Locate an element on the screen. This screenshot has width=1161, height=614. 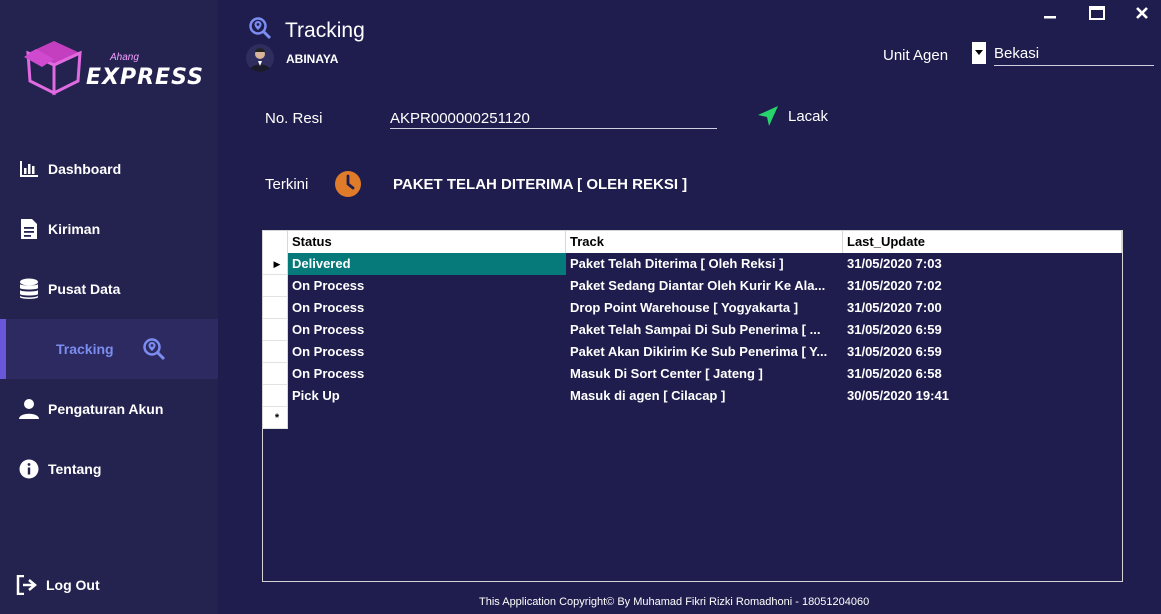
status-cell: Pick Up is located at coordinates (427, 396).